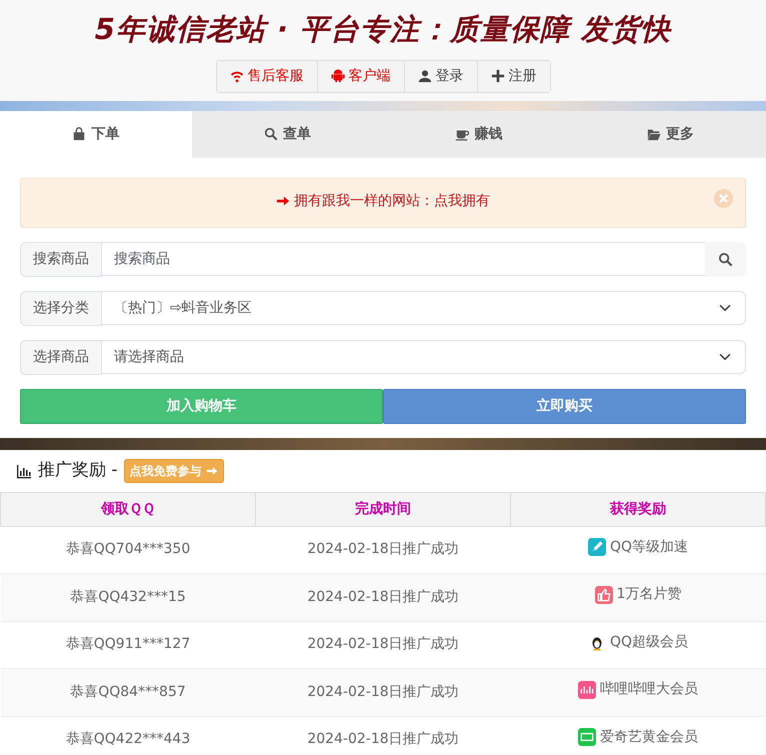 This screenshot has width=766, height=755. I want to click on tab: 赚钱, so click(478, 134).